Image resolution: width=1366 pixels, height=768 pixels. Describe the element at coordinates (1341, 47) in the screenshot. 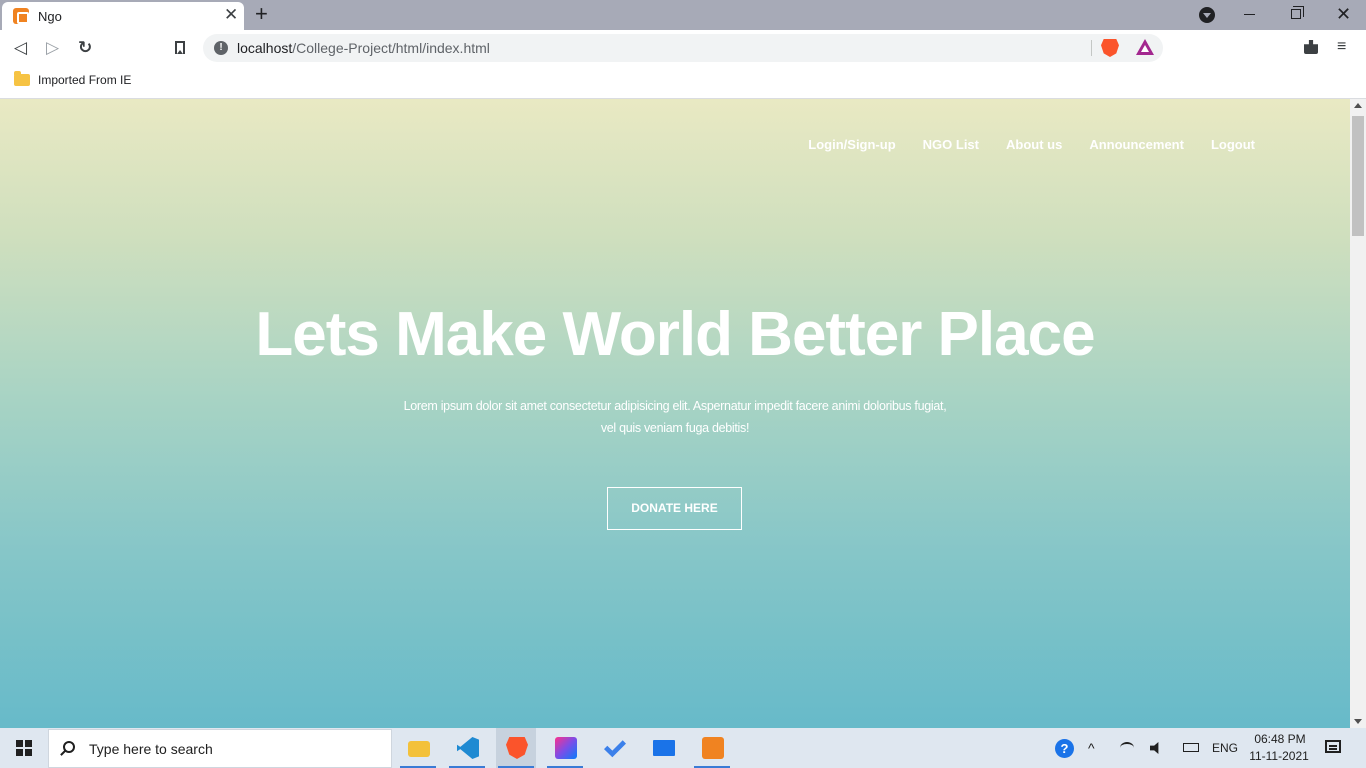

I see `browser-menu-icon: ≡` at that location.